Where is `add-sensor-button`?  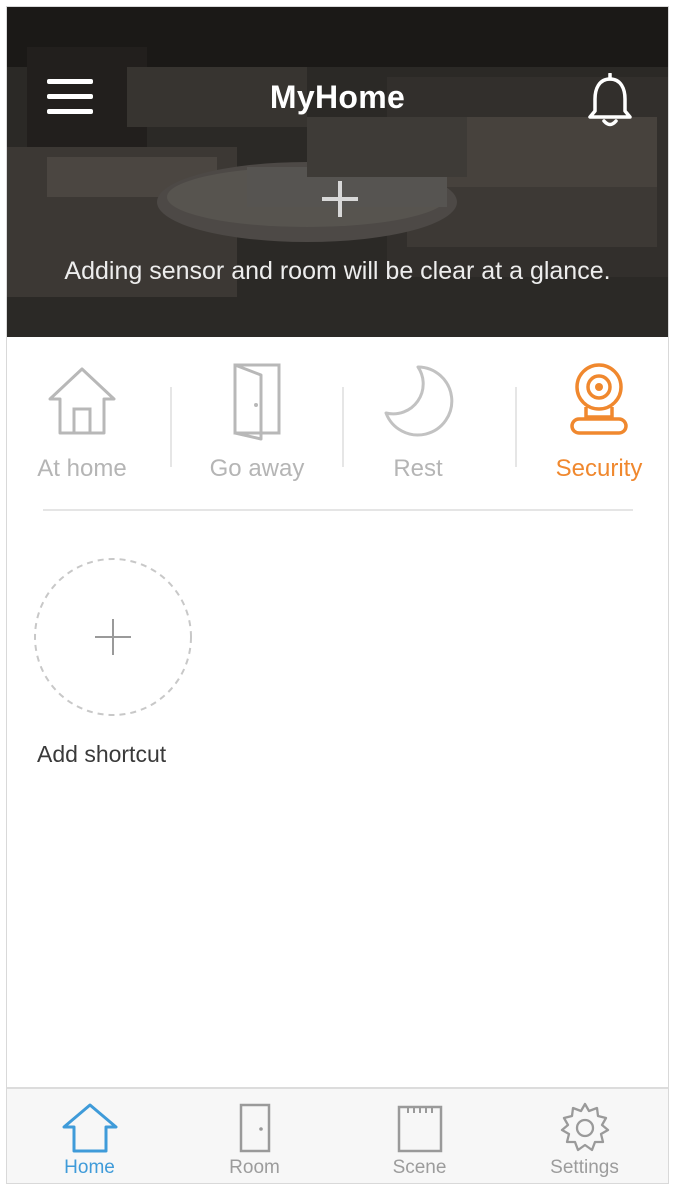 add-sensor-button is located at coordinates (340, 199).